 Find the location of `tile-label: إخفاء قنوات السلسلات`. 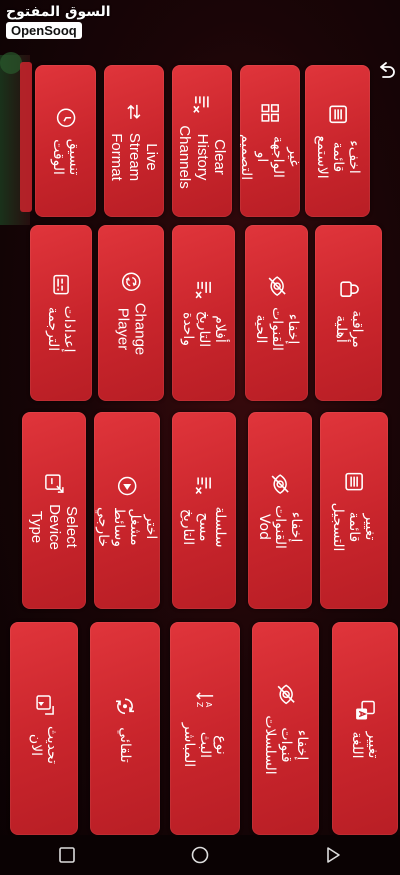

tile-label: إخفاء قنوات السلسلات is located at coordinates (285, 744).